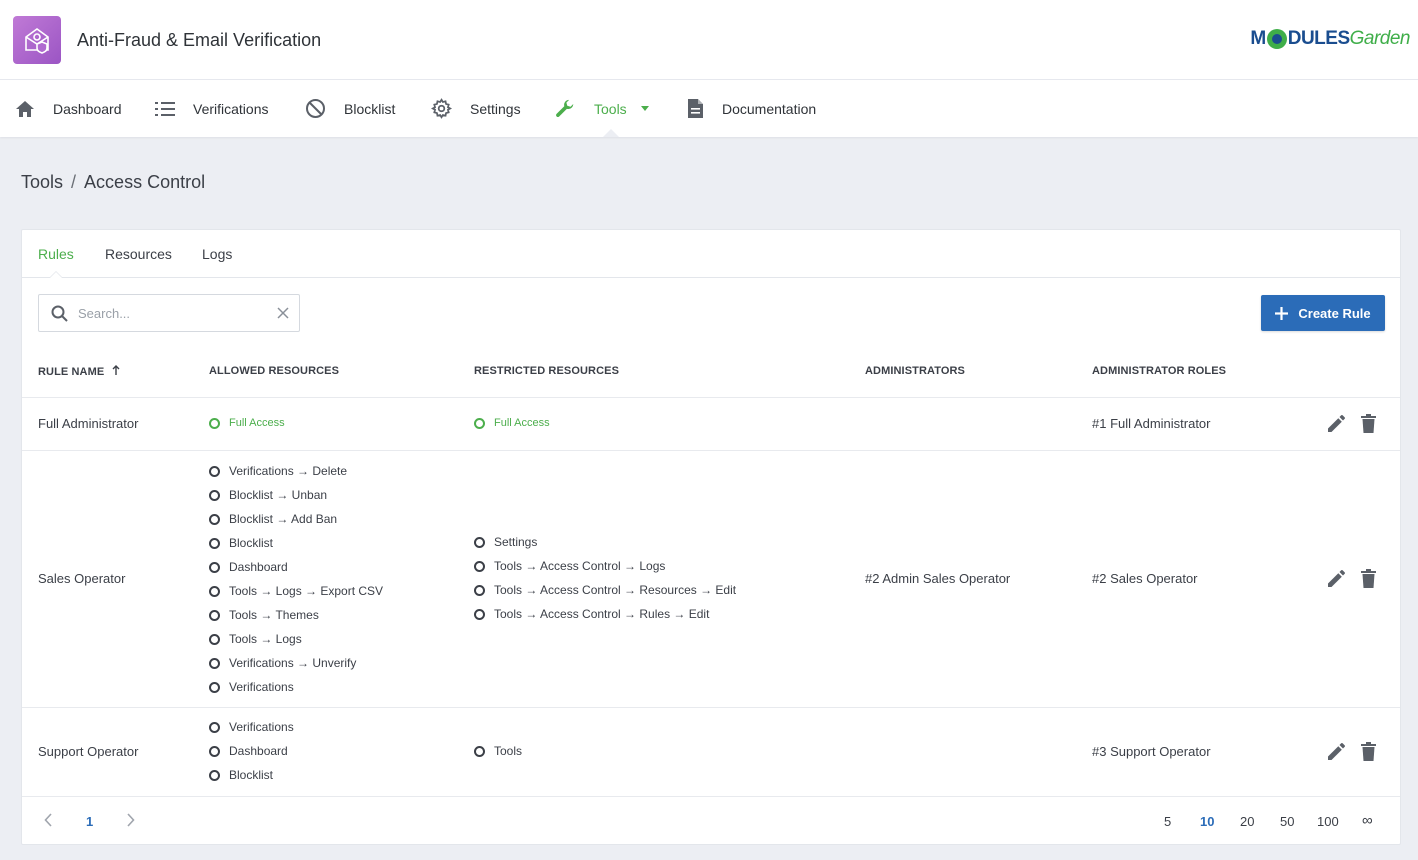  I want to click on list-item: Blocklist, so click(296, 543).